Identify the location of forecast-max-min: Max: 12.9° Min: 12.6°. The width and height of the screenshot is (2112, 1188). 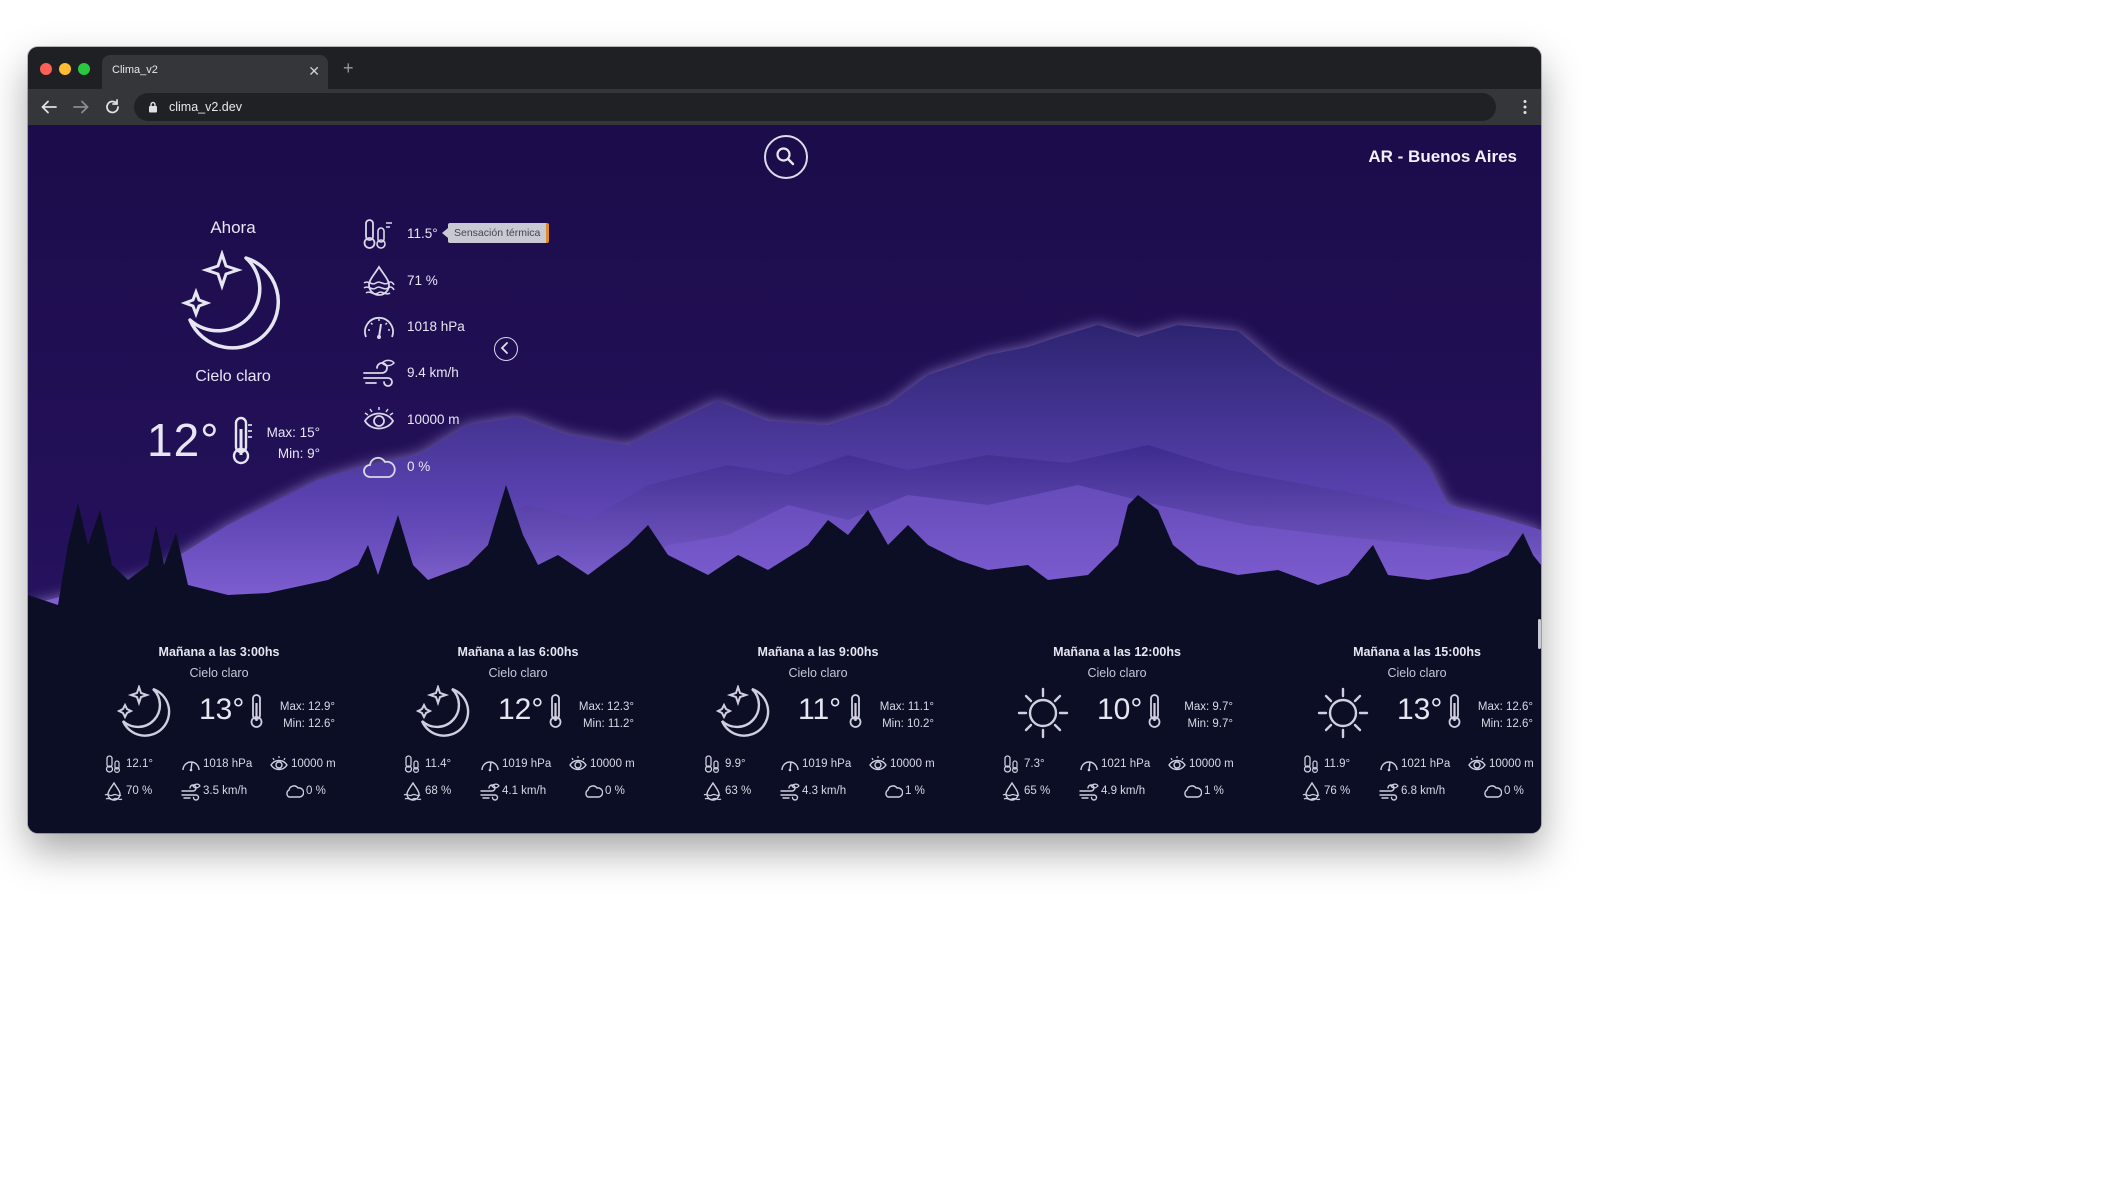
(302, 716).